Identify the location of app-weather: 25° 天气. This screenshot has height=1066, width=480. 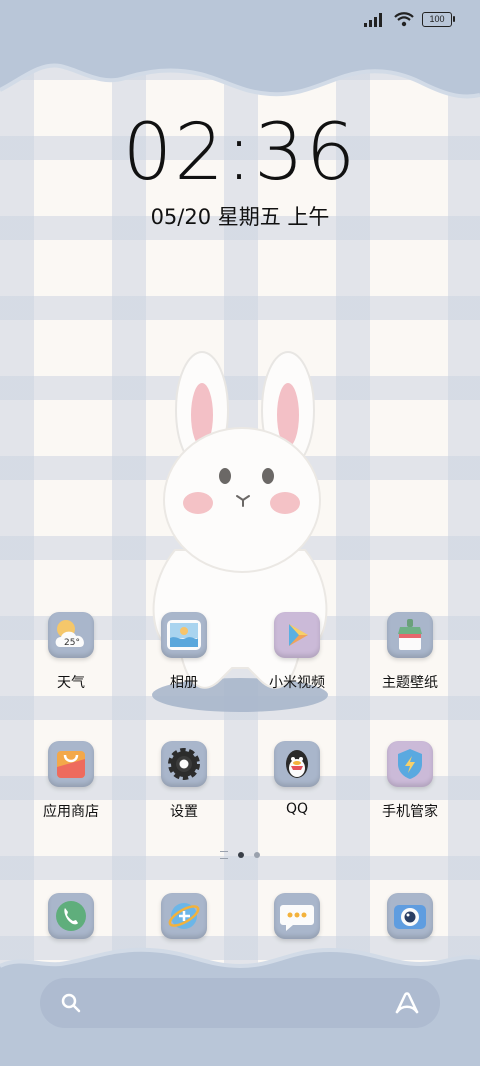
(71, 652).